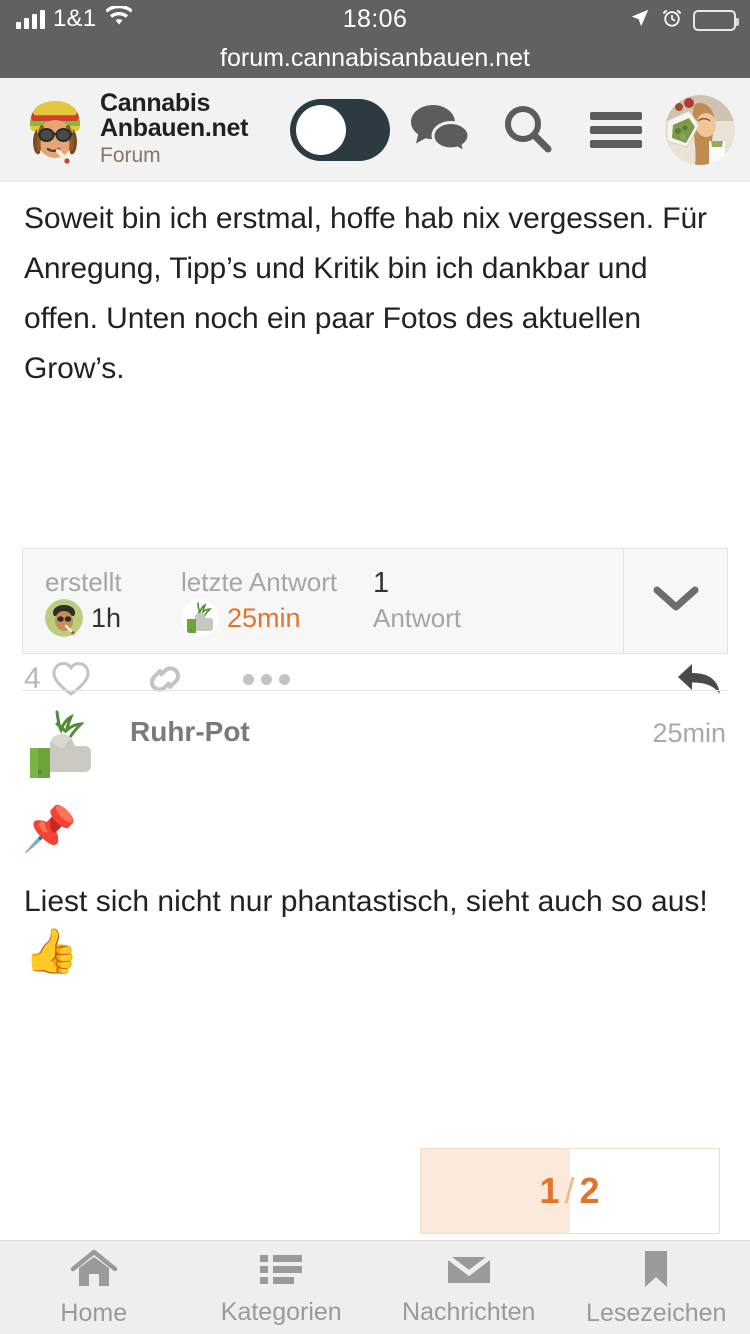 This screenshot has width=750, height=1334. What do you see at coordinates (528, 130) in the screenshot?
I see `search-icon` at bounding box center [528, 130].